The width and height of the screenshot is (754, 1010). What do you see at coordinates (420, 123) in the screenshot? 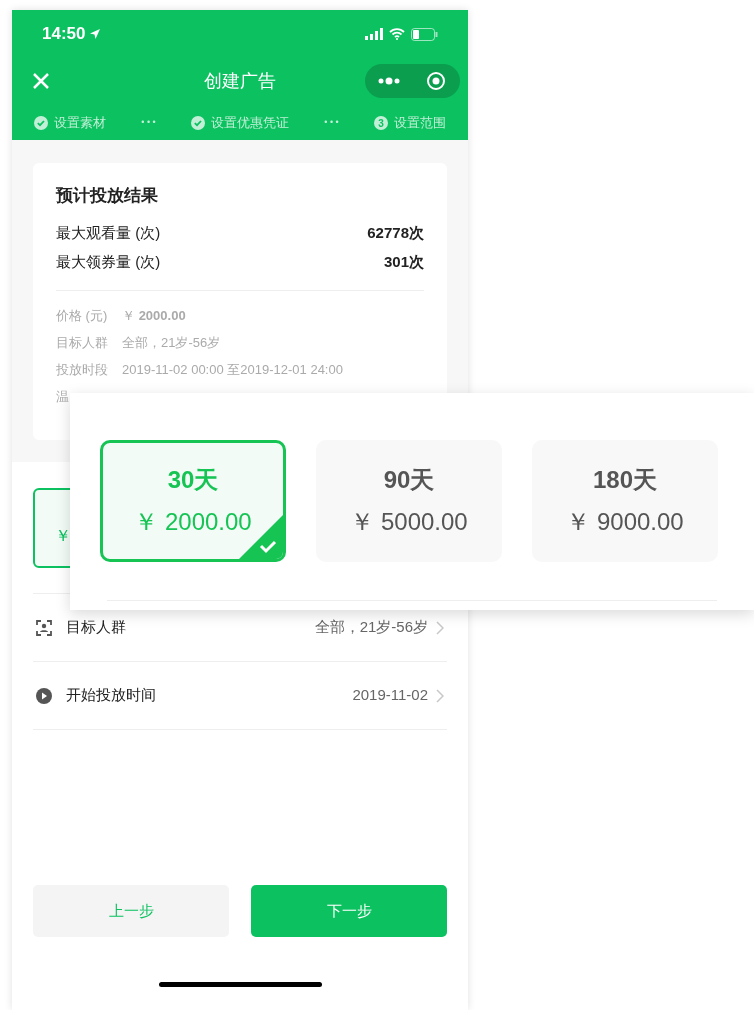
I see `step-label: 设置范围` at bounding box center [420, 123].